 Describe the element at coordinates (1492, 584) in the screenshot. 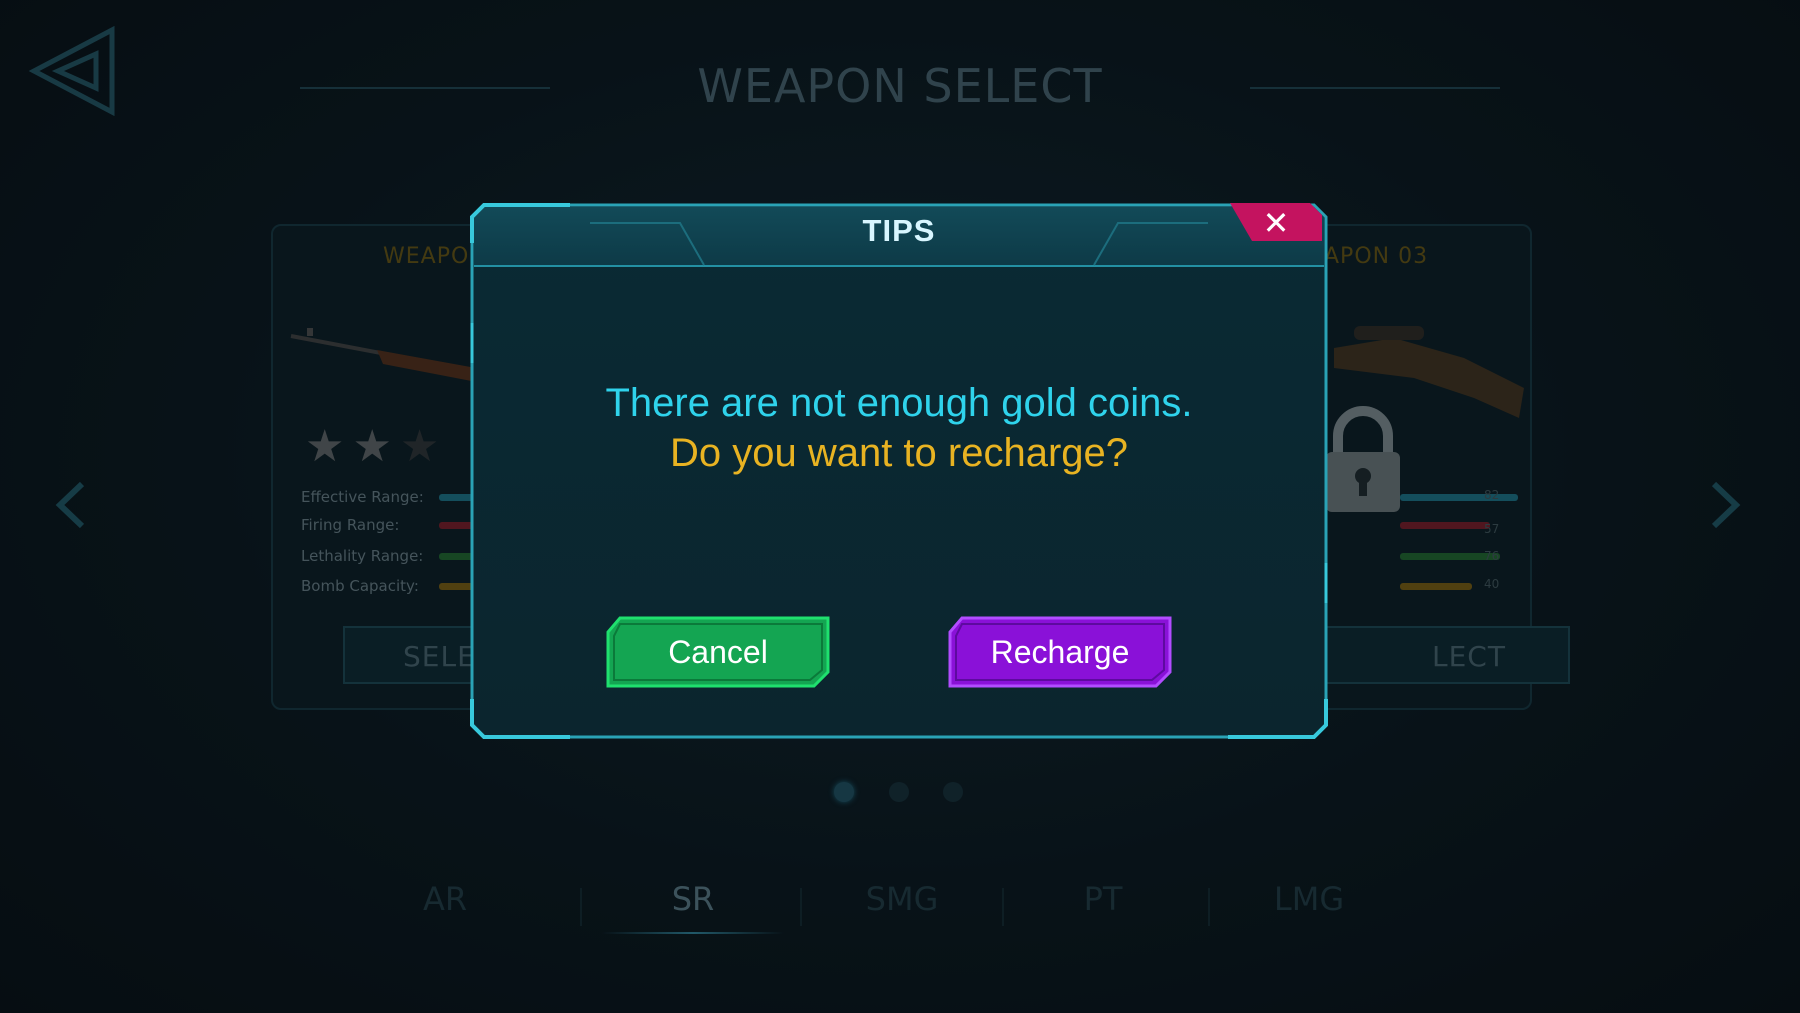

I see `stat-value-bomb-capacity: 40` at that location.